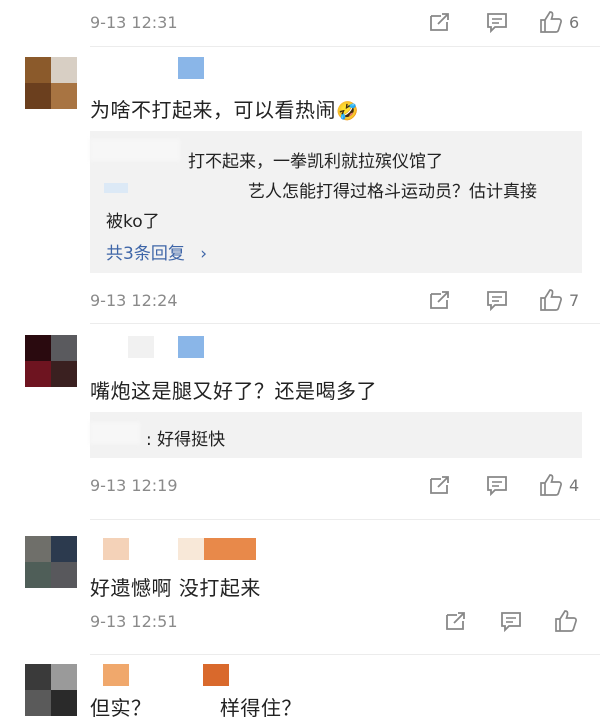 The height and width of the screenshot is (721, 600). I want to click on reply-text: 打不起来，一拳凯利就拉殡仪馆了, so click(315, 162).